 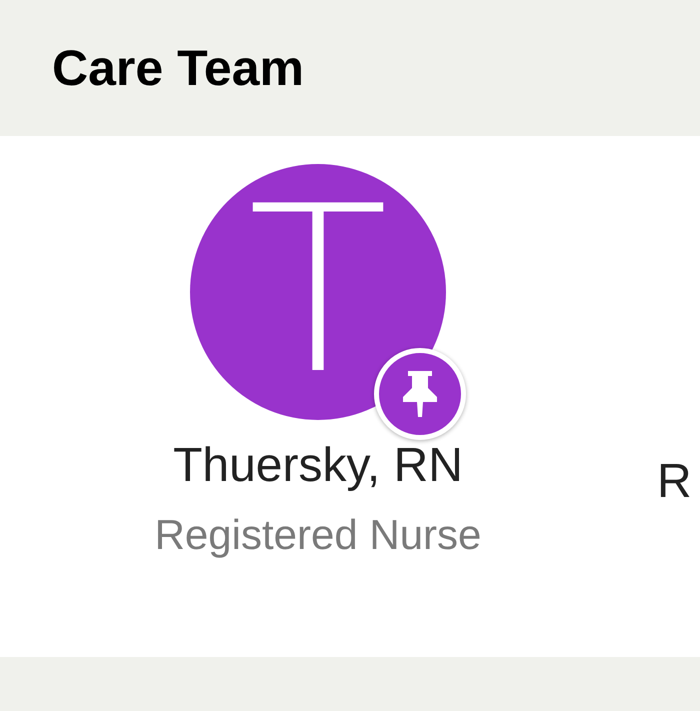 What do you see at coordinates (318, 466) in the screenshot?
I see `member-name: Thuersky, RN` at bounding box center [318, 466].